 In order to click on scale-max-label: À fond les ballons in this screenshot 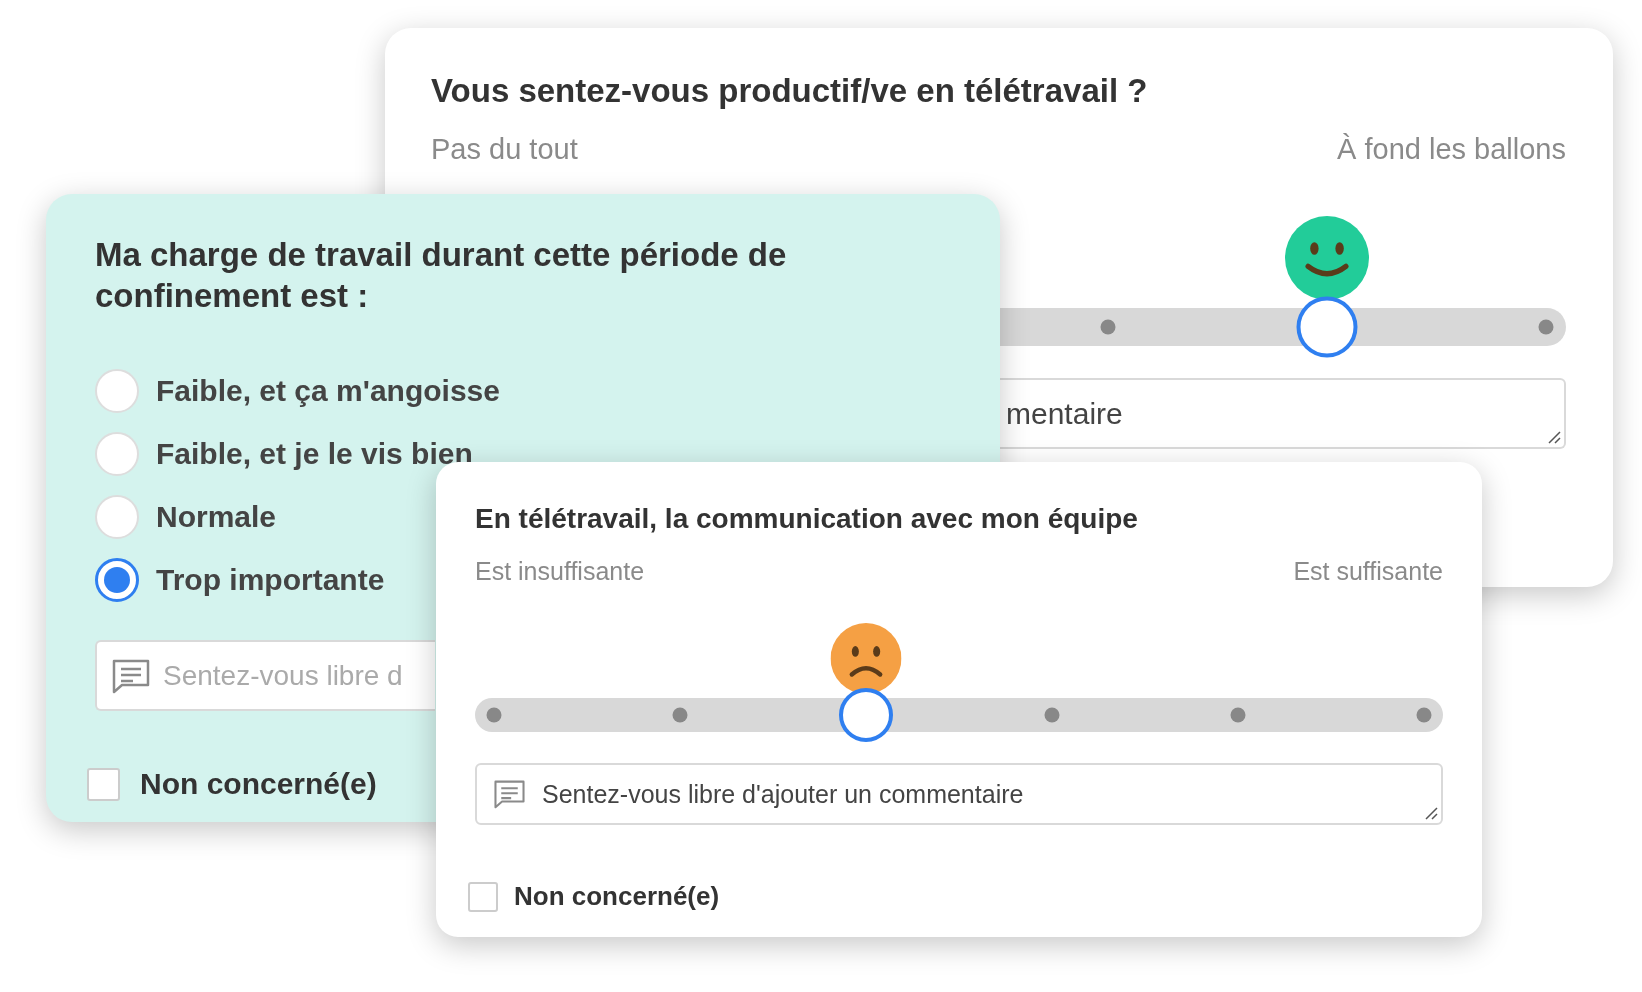, I will do `click(1451, 149)`.